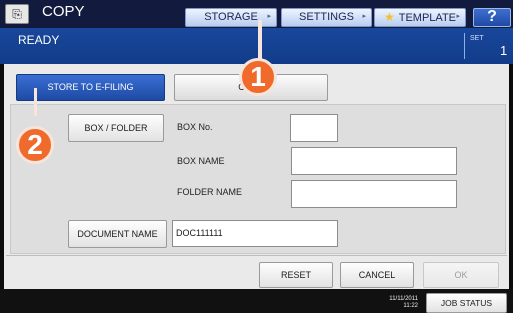 The image size is (513, 313). I want to click on reset-button: RESET, so click(296, 275).